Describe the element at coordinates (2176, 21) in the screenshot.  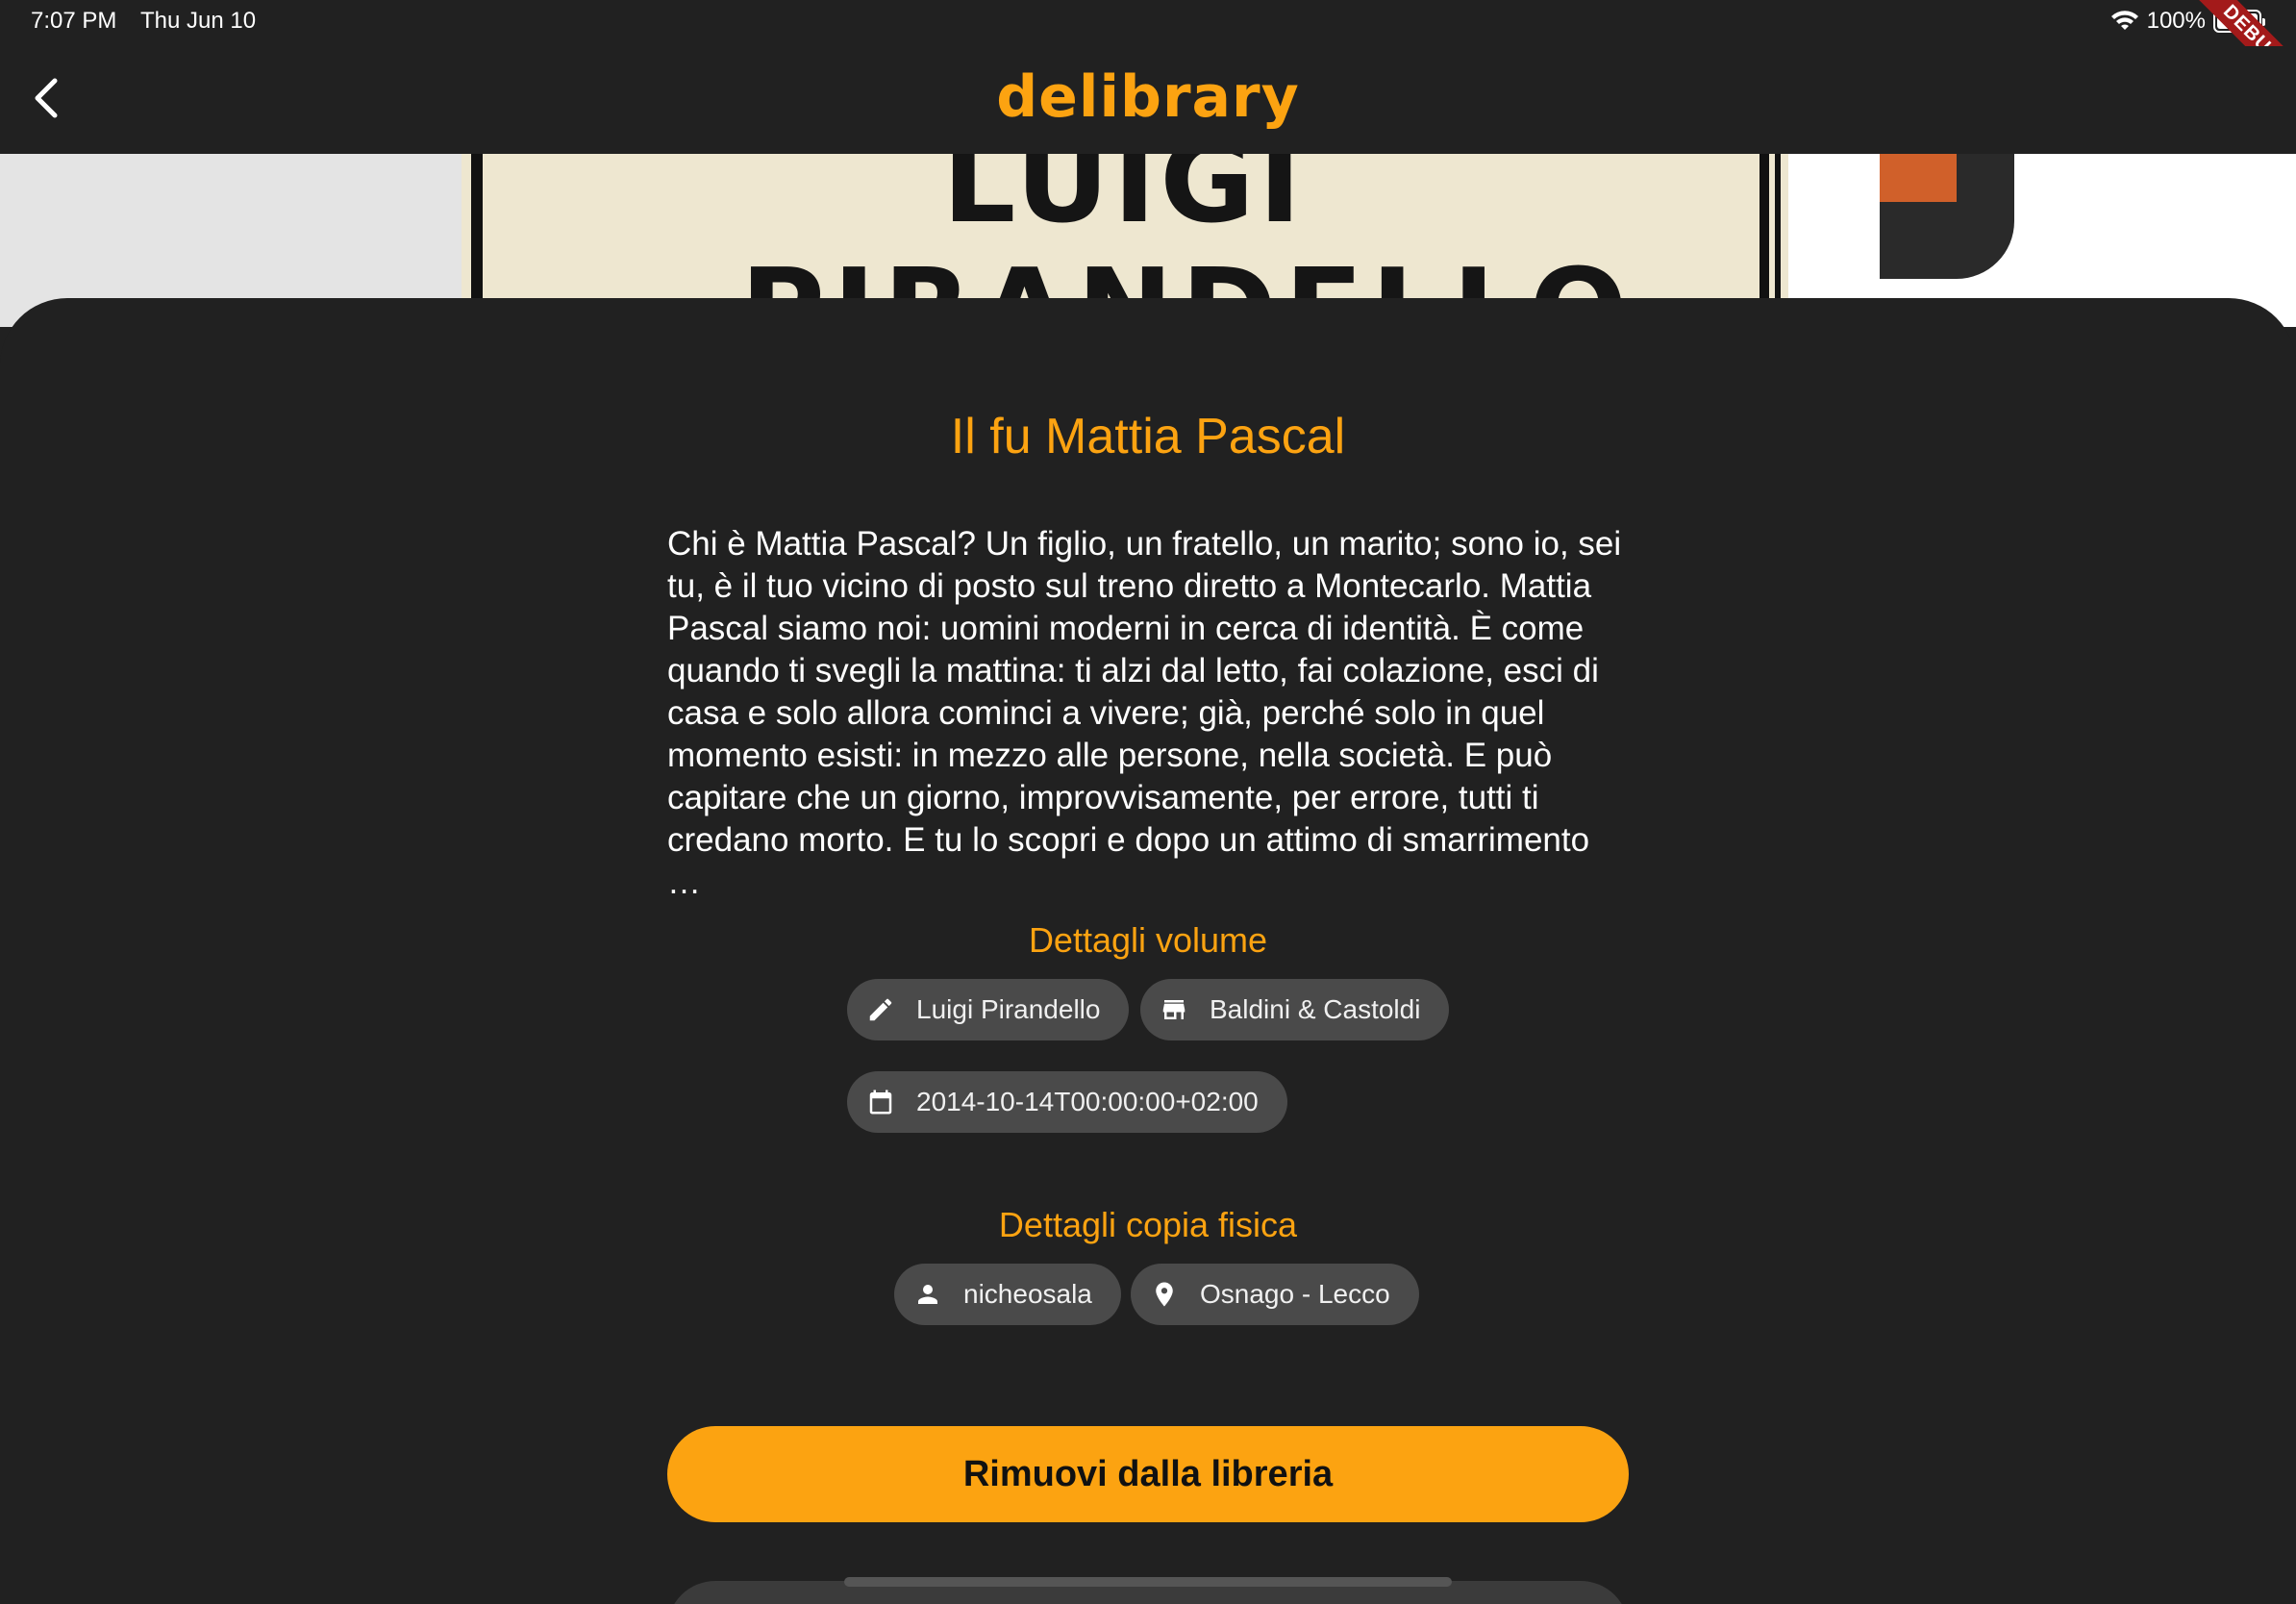
I see `battery-percent: 100%` at that location.